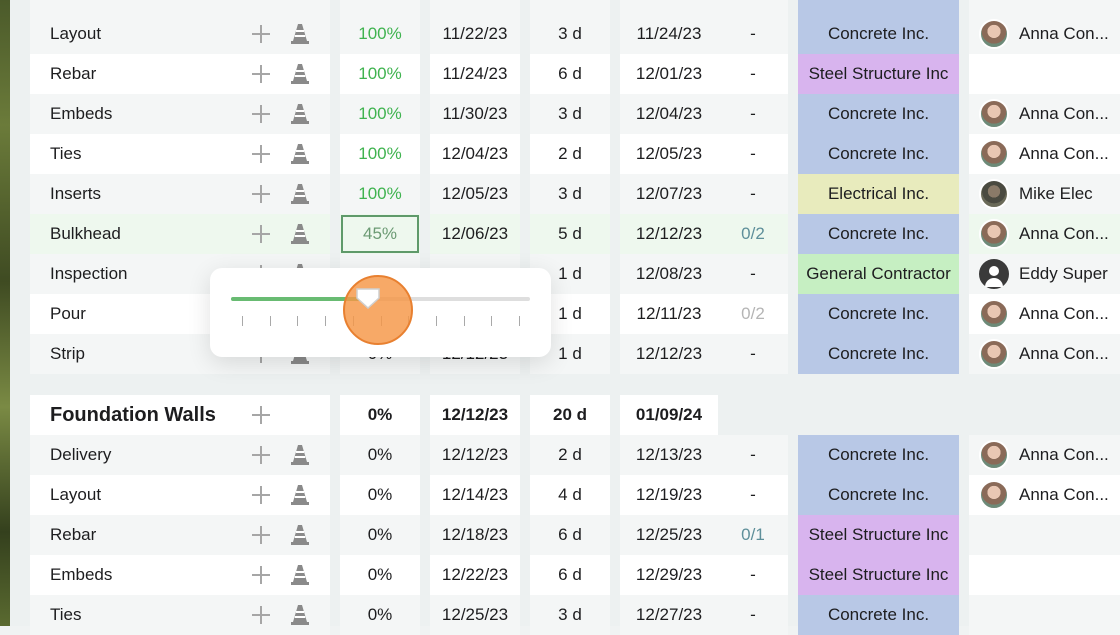 This screenshot has height=635, width=1120. I want to click on assignee: Mike Elec, so click(1044, 194).